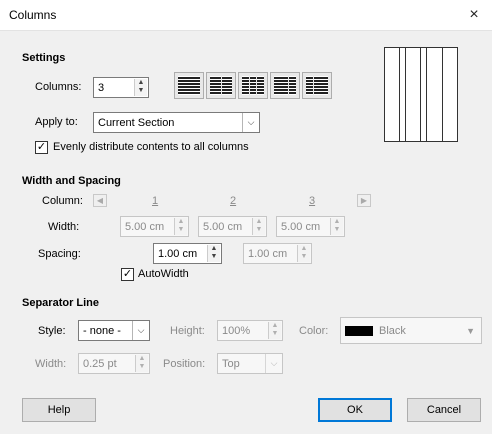 The width and height of the screenshot is (492, 434). What do you see at coordinates (64, 227) in the screenshot?
I see `width-label: Width:` at bounding box center [64, 227].